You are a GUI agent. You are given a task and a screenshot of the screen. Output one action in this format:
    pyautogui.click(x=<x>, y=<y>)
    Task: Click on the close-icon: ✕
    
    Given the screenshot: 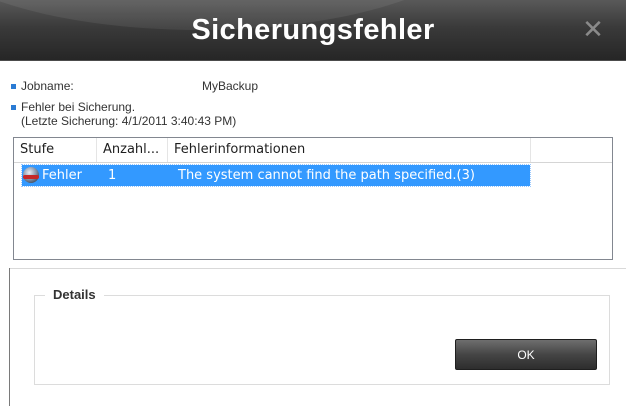 What is the action you would take?
    pyautogui.click(x=593, y=30)
    